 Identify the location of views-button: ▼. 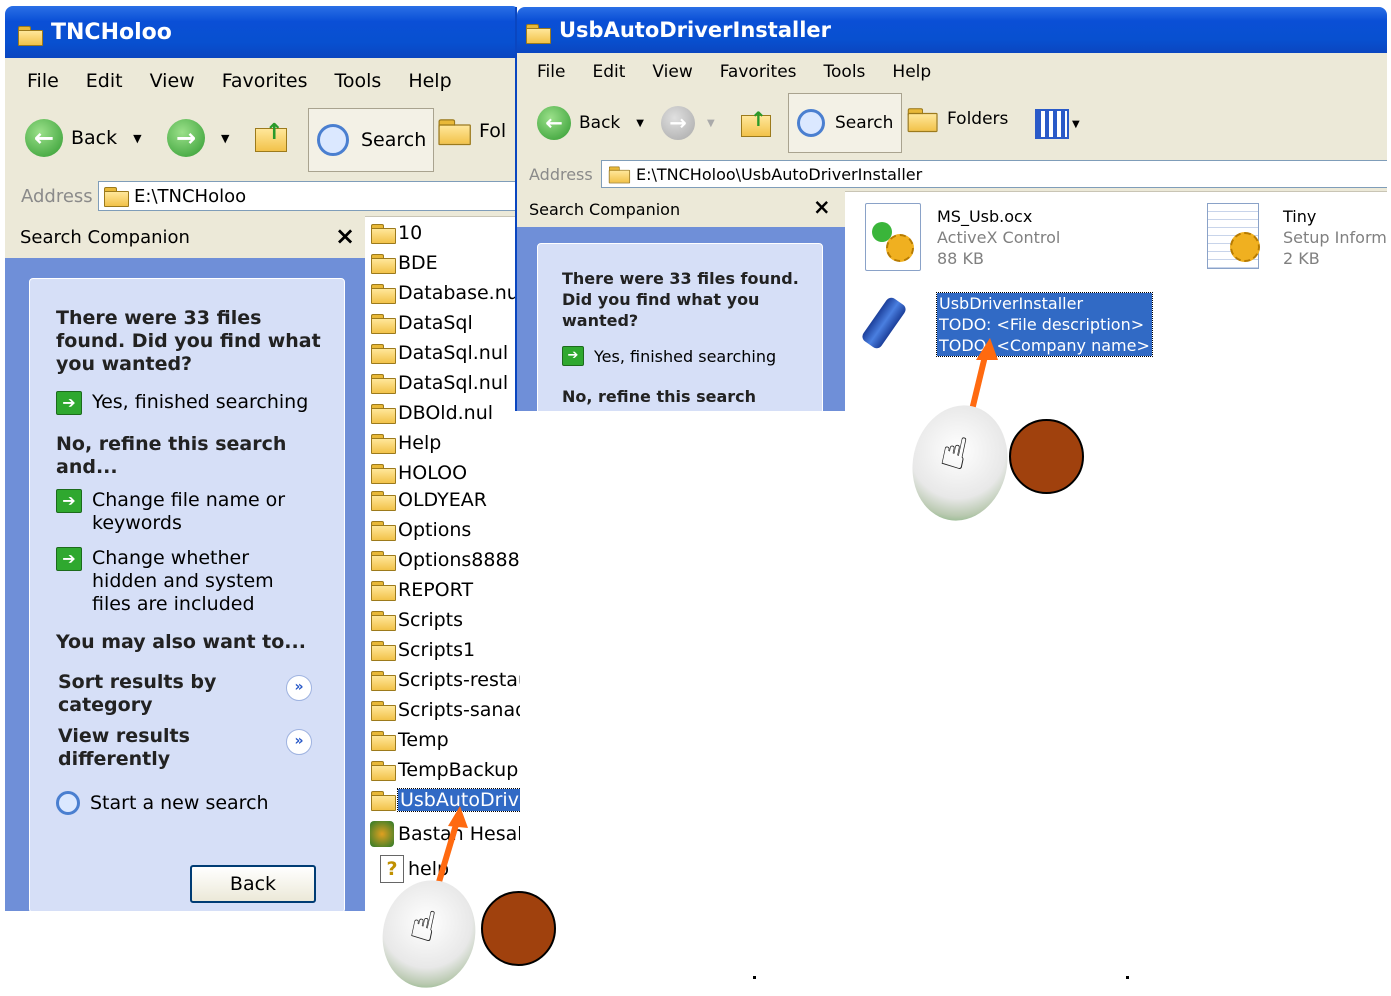
(1057, 124).